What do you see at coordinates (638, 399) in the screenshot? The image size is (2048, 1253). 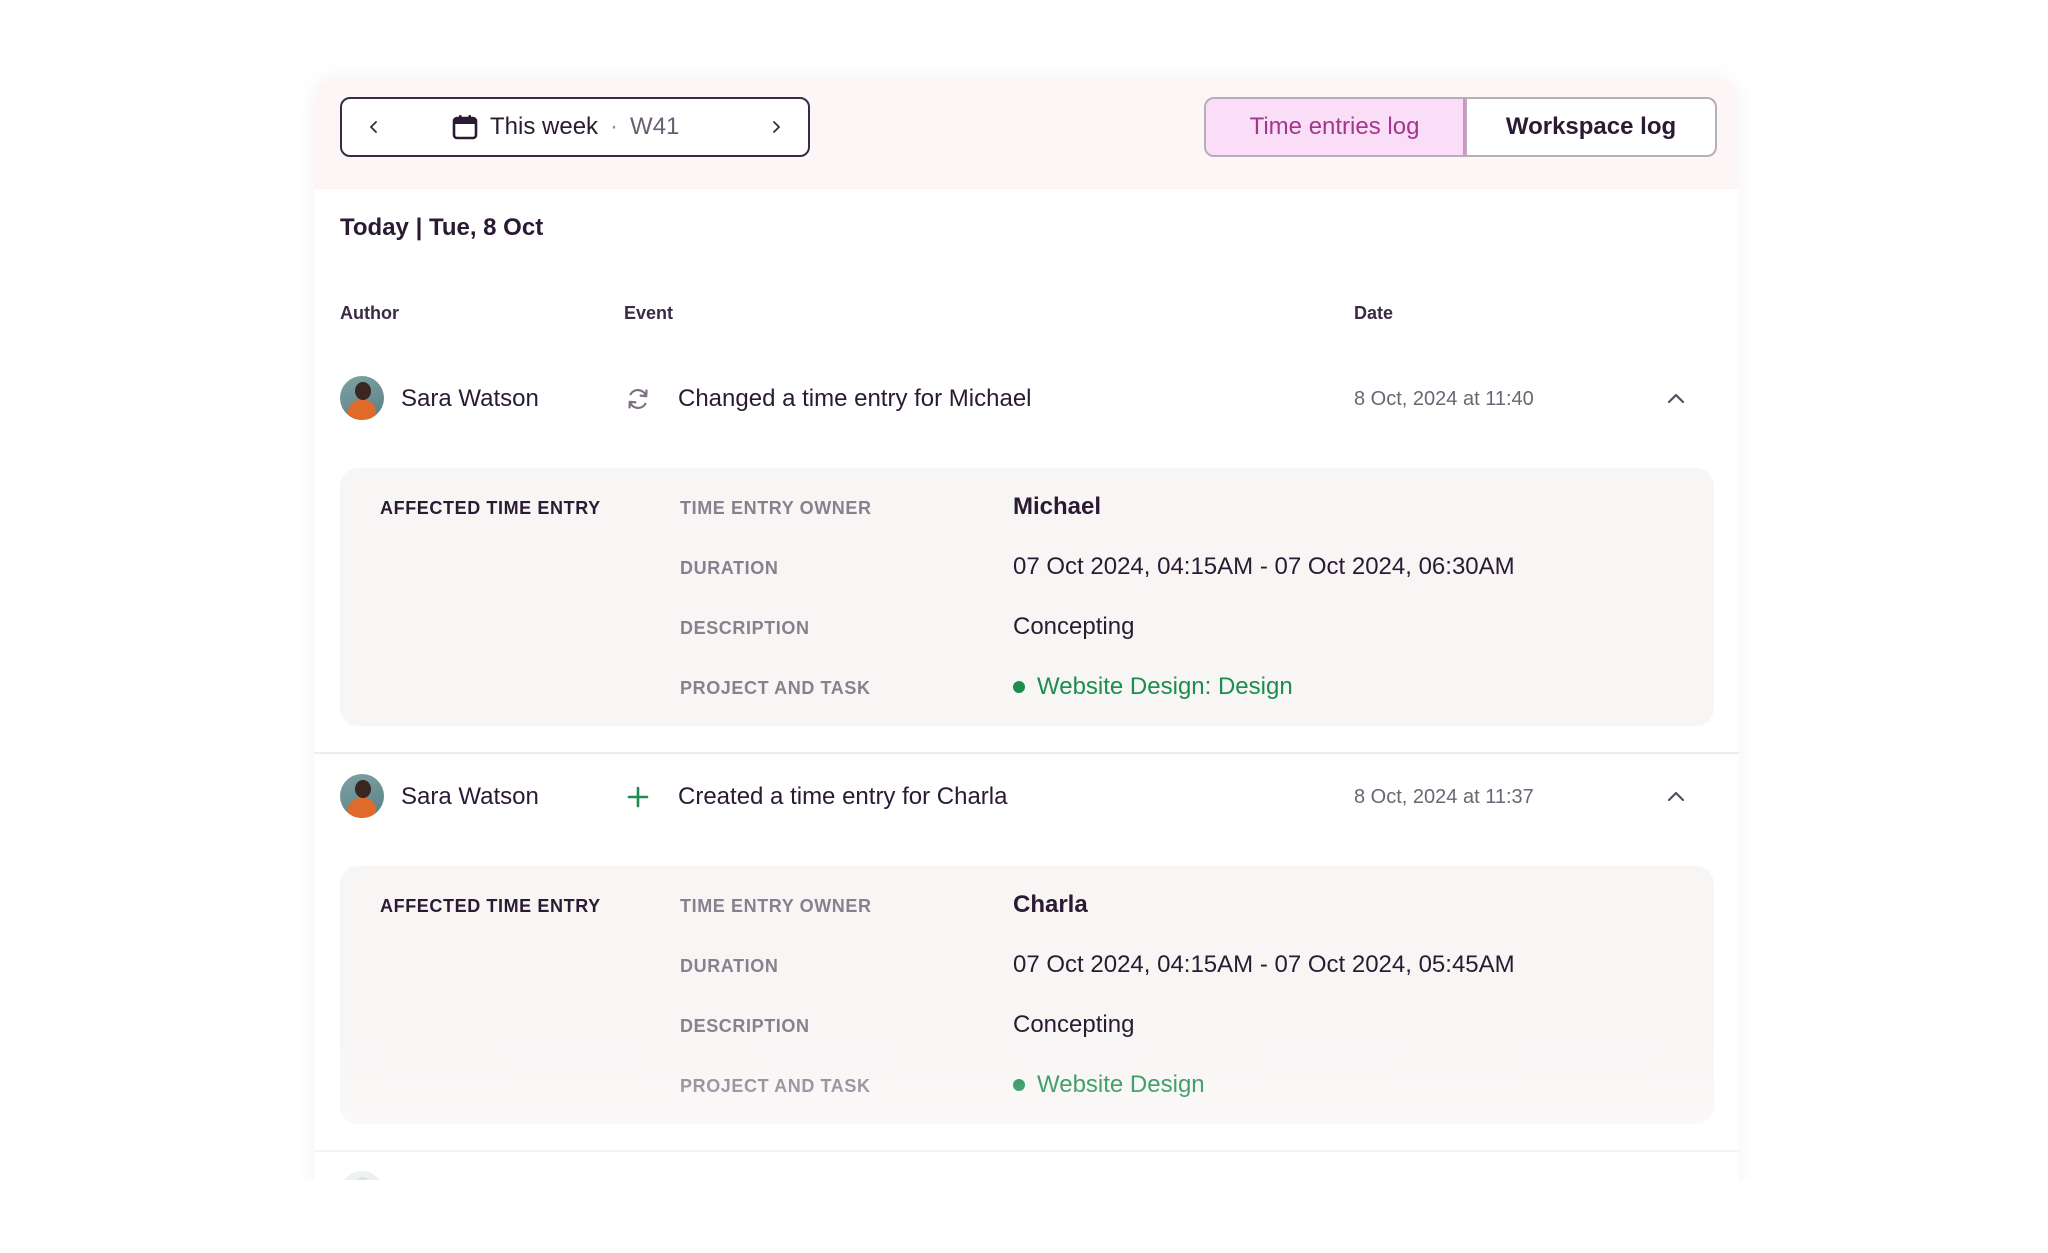 I see `refresh-icon` at bounding box center [638, 399].